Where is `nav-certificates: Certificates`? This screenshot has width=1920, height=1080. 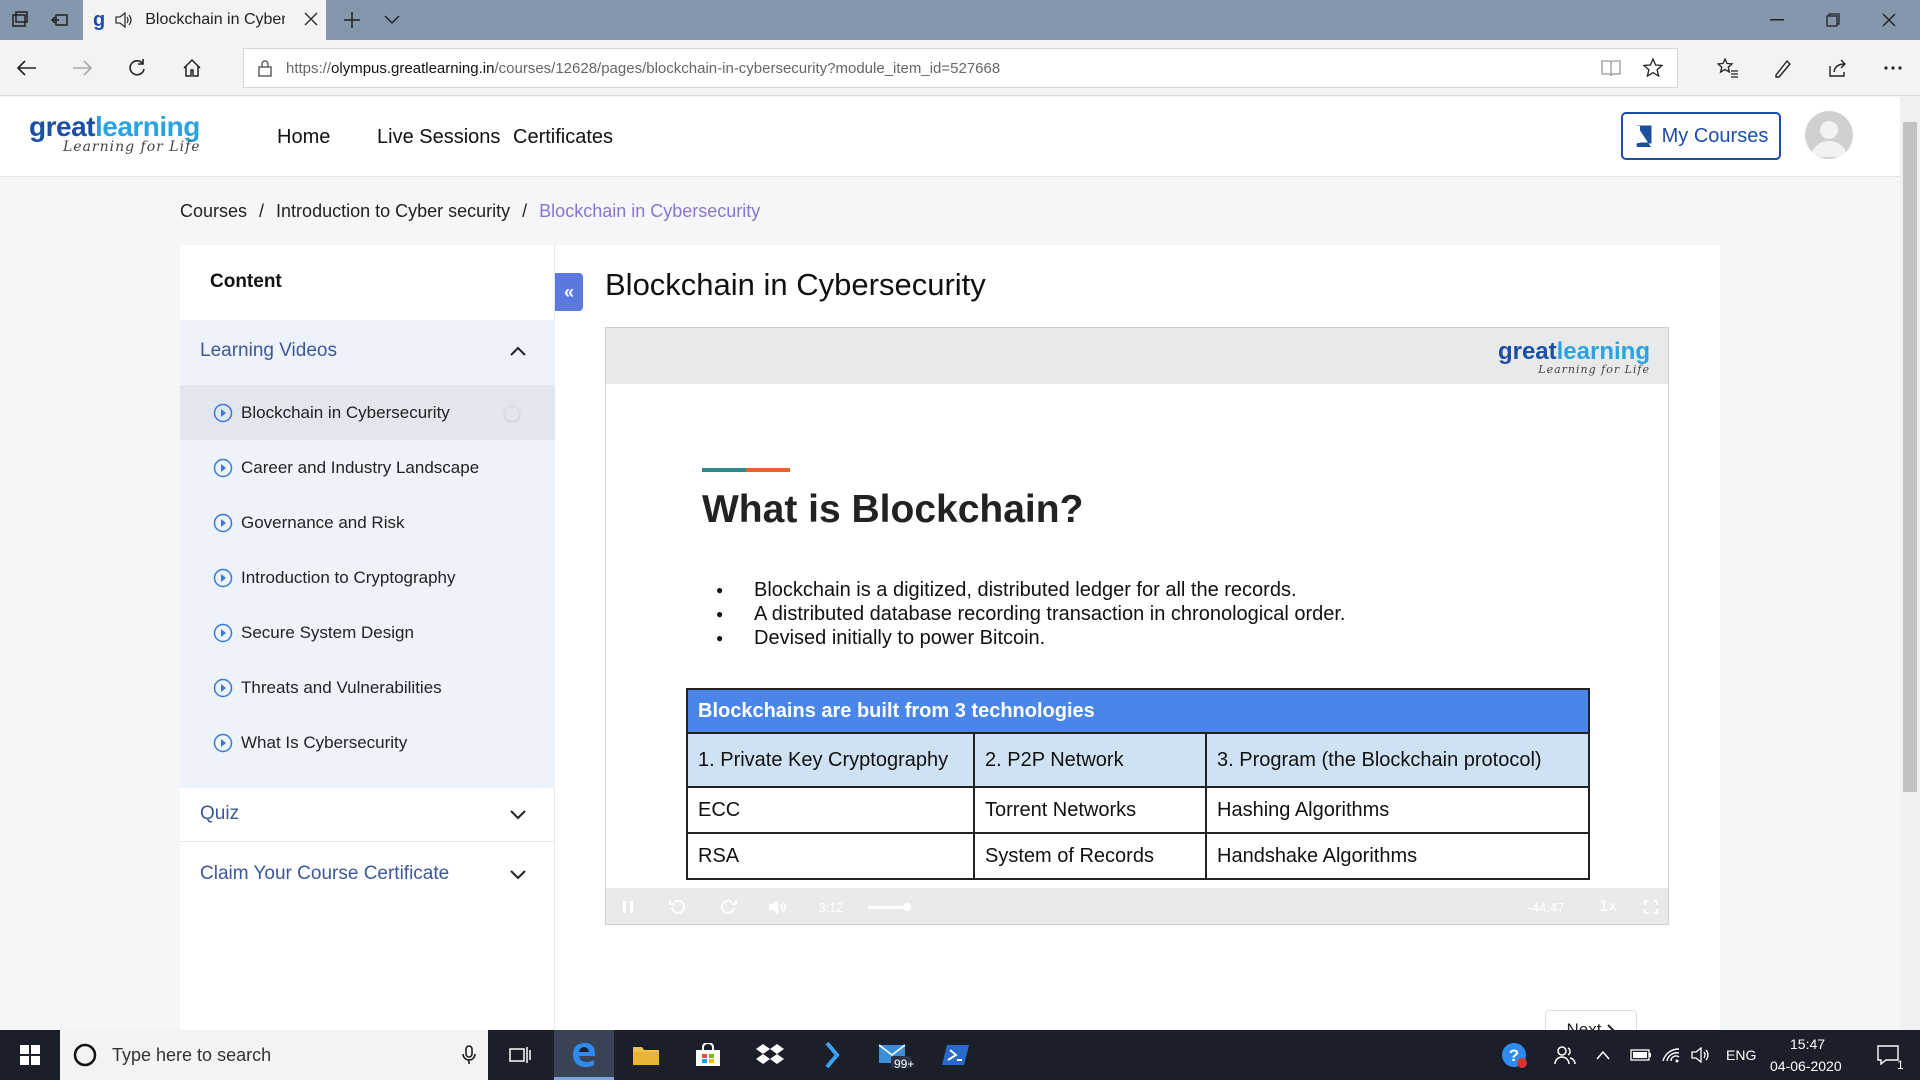
nav-certificates: Certificates is located at coordinates (563, 137).